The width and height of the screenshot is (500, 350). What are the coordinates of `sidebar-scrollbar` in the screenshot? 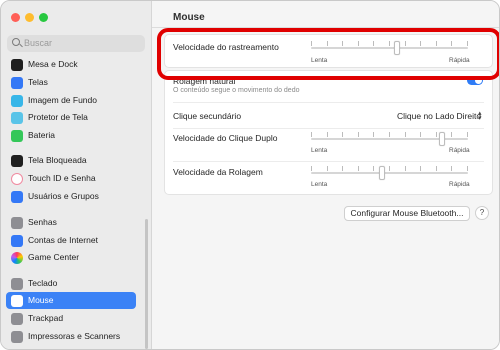 It's located at (146, 284).